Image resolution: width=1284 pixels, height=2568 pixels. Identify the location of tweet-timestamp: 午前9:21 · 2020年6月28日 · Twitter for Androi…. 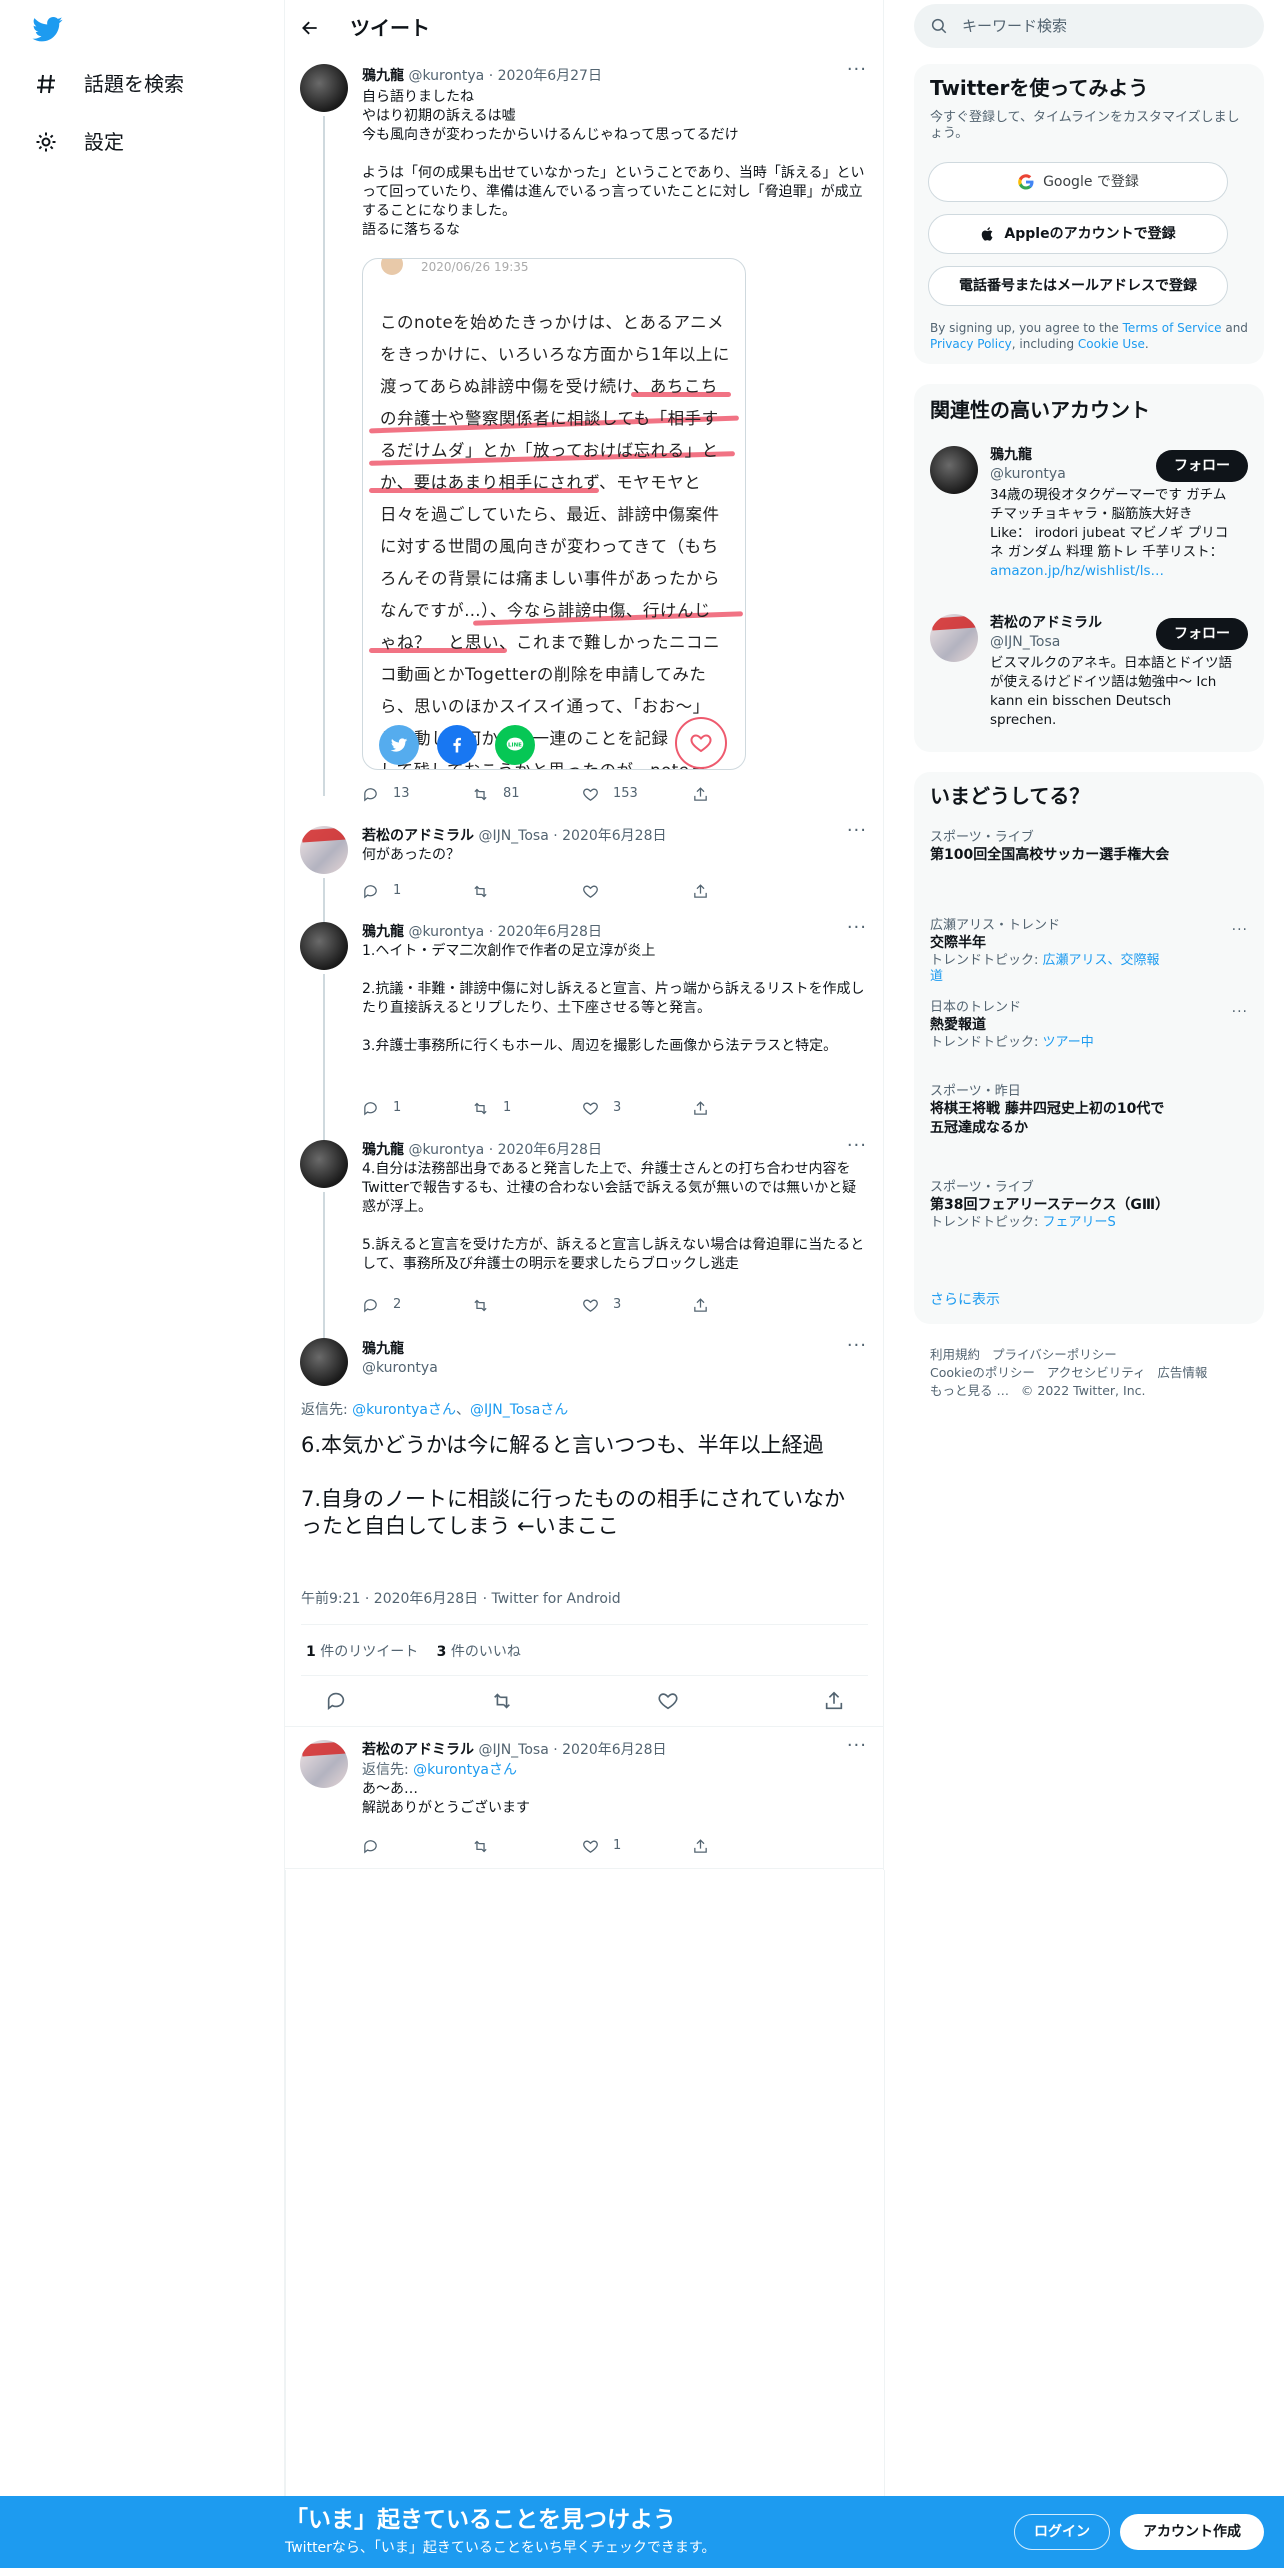
(461, 1599).